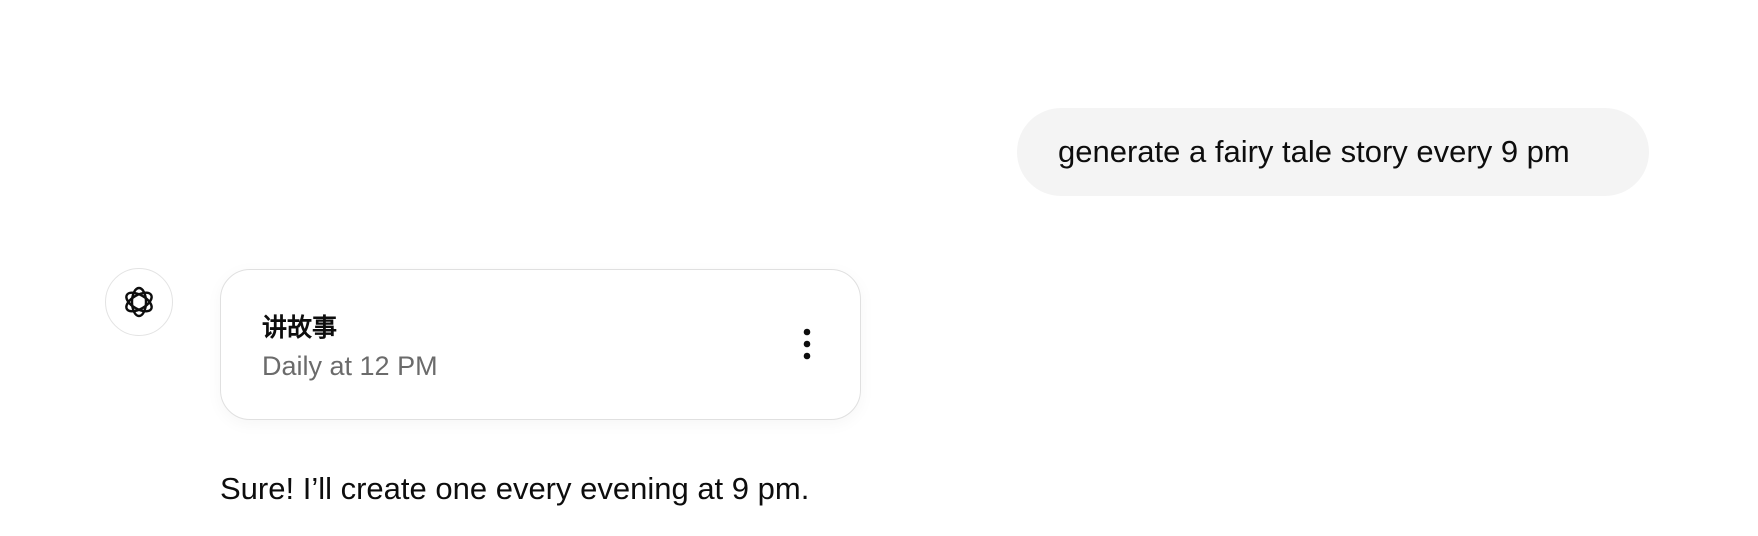 The height and width of the screenshot is (536, 1758). Describe the element at coordinates (1314, 151) in the screenshot. I see `user-message-text: generate a fairy tale story every 9 pm` at that location.